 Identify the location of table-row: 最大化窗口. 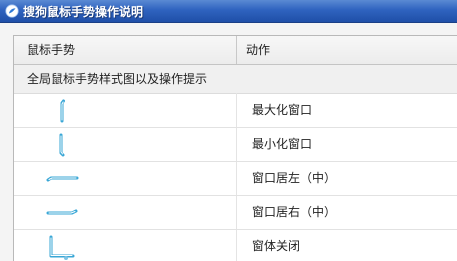
(235, 111).